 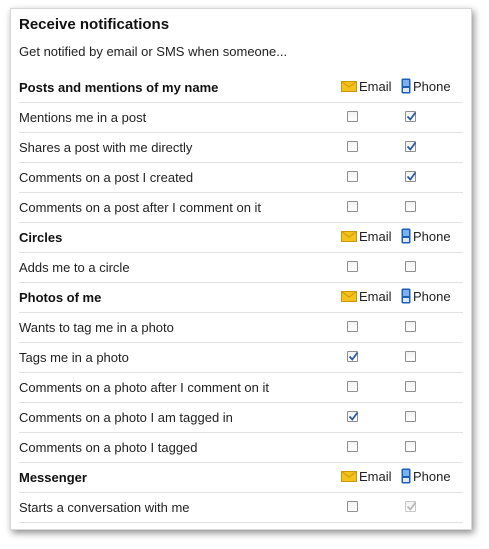 What do you see at coordinates (83, 117) in the screenshot?
I see `setting-label: Mentions me in a post` at bounding box center [83, 117].